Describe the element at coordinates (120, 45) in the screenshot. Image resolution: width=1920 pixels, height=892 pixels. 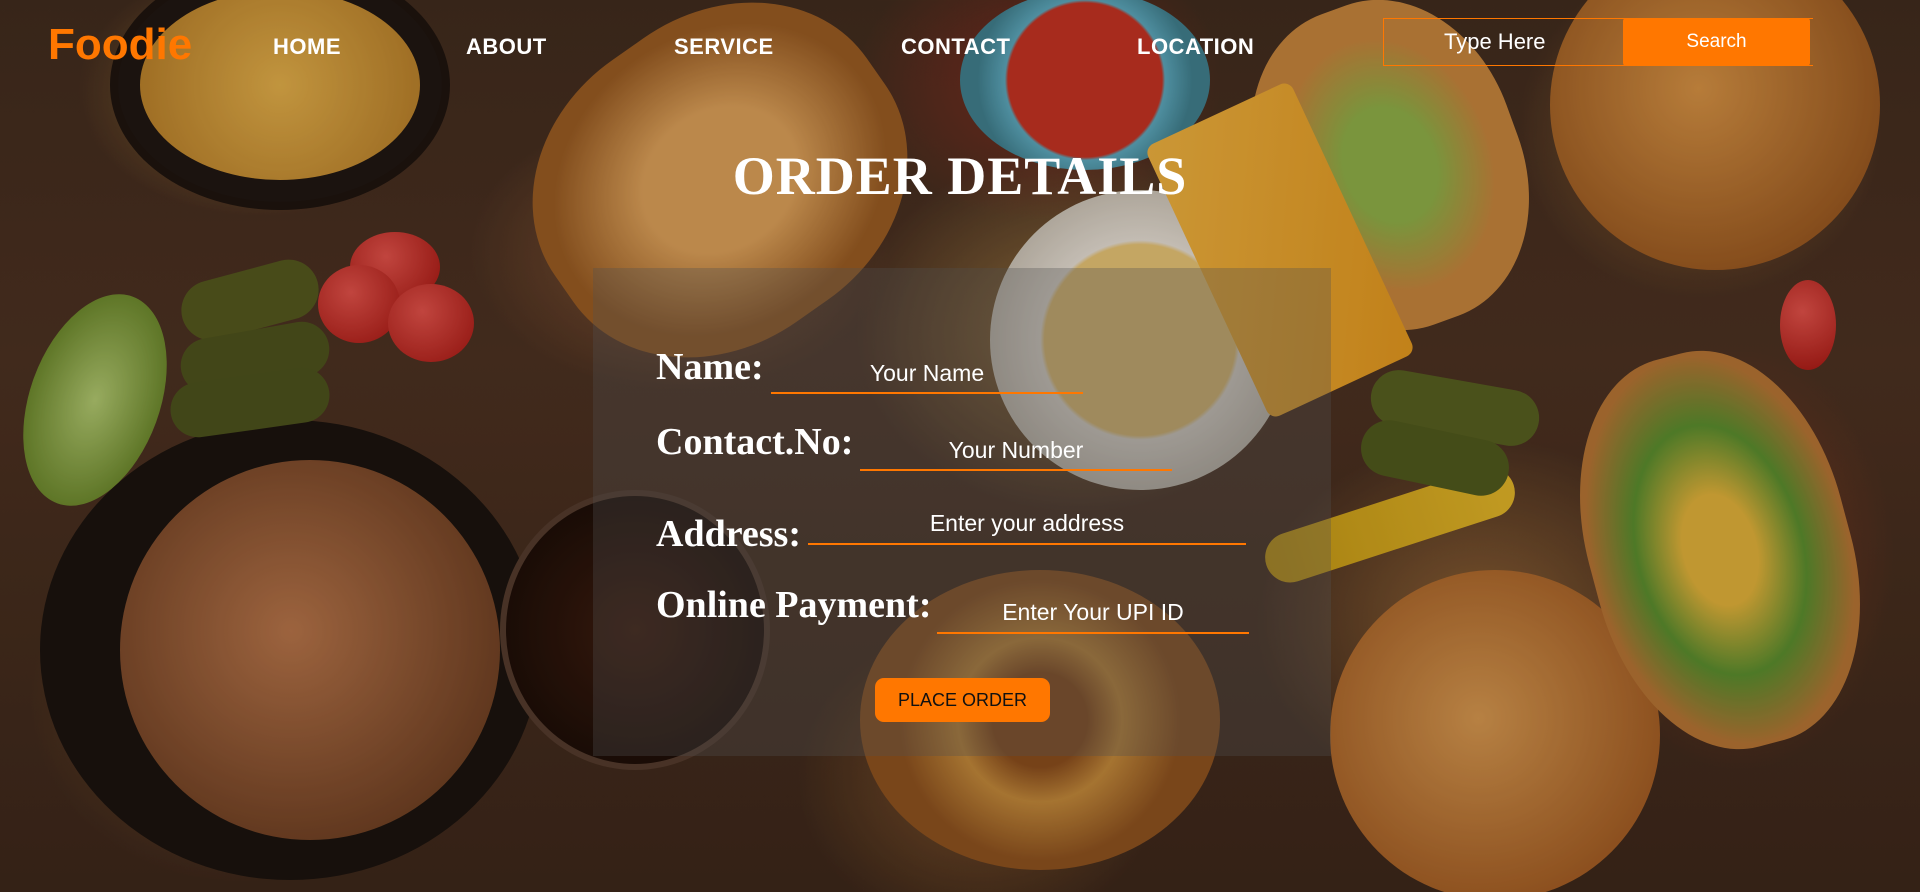
I see `logo: Foodie` at that location.